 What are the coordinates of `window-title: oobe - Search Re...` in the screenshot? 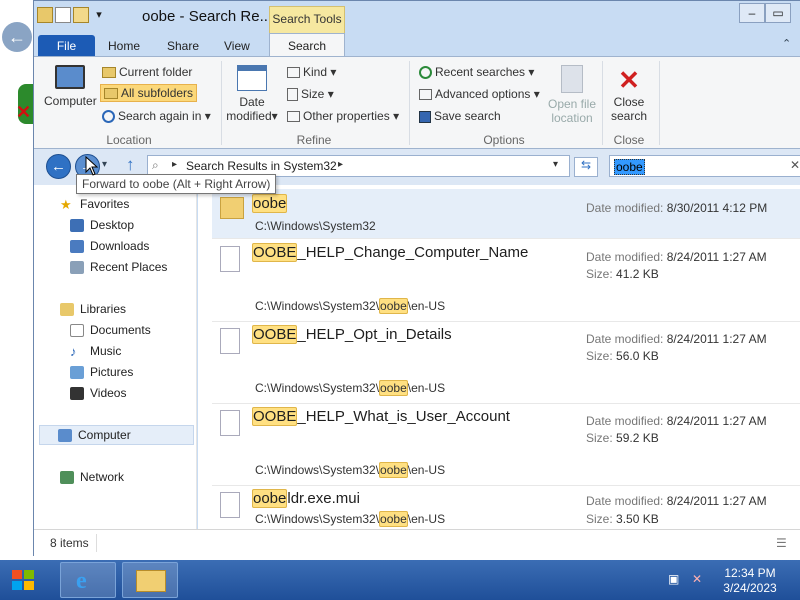 It's located at (207, 16).